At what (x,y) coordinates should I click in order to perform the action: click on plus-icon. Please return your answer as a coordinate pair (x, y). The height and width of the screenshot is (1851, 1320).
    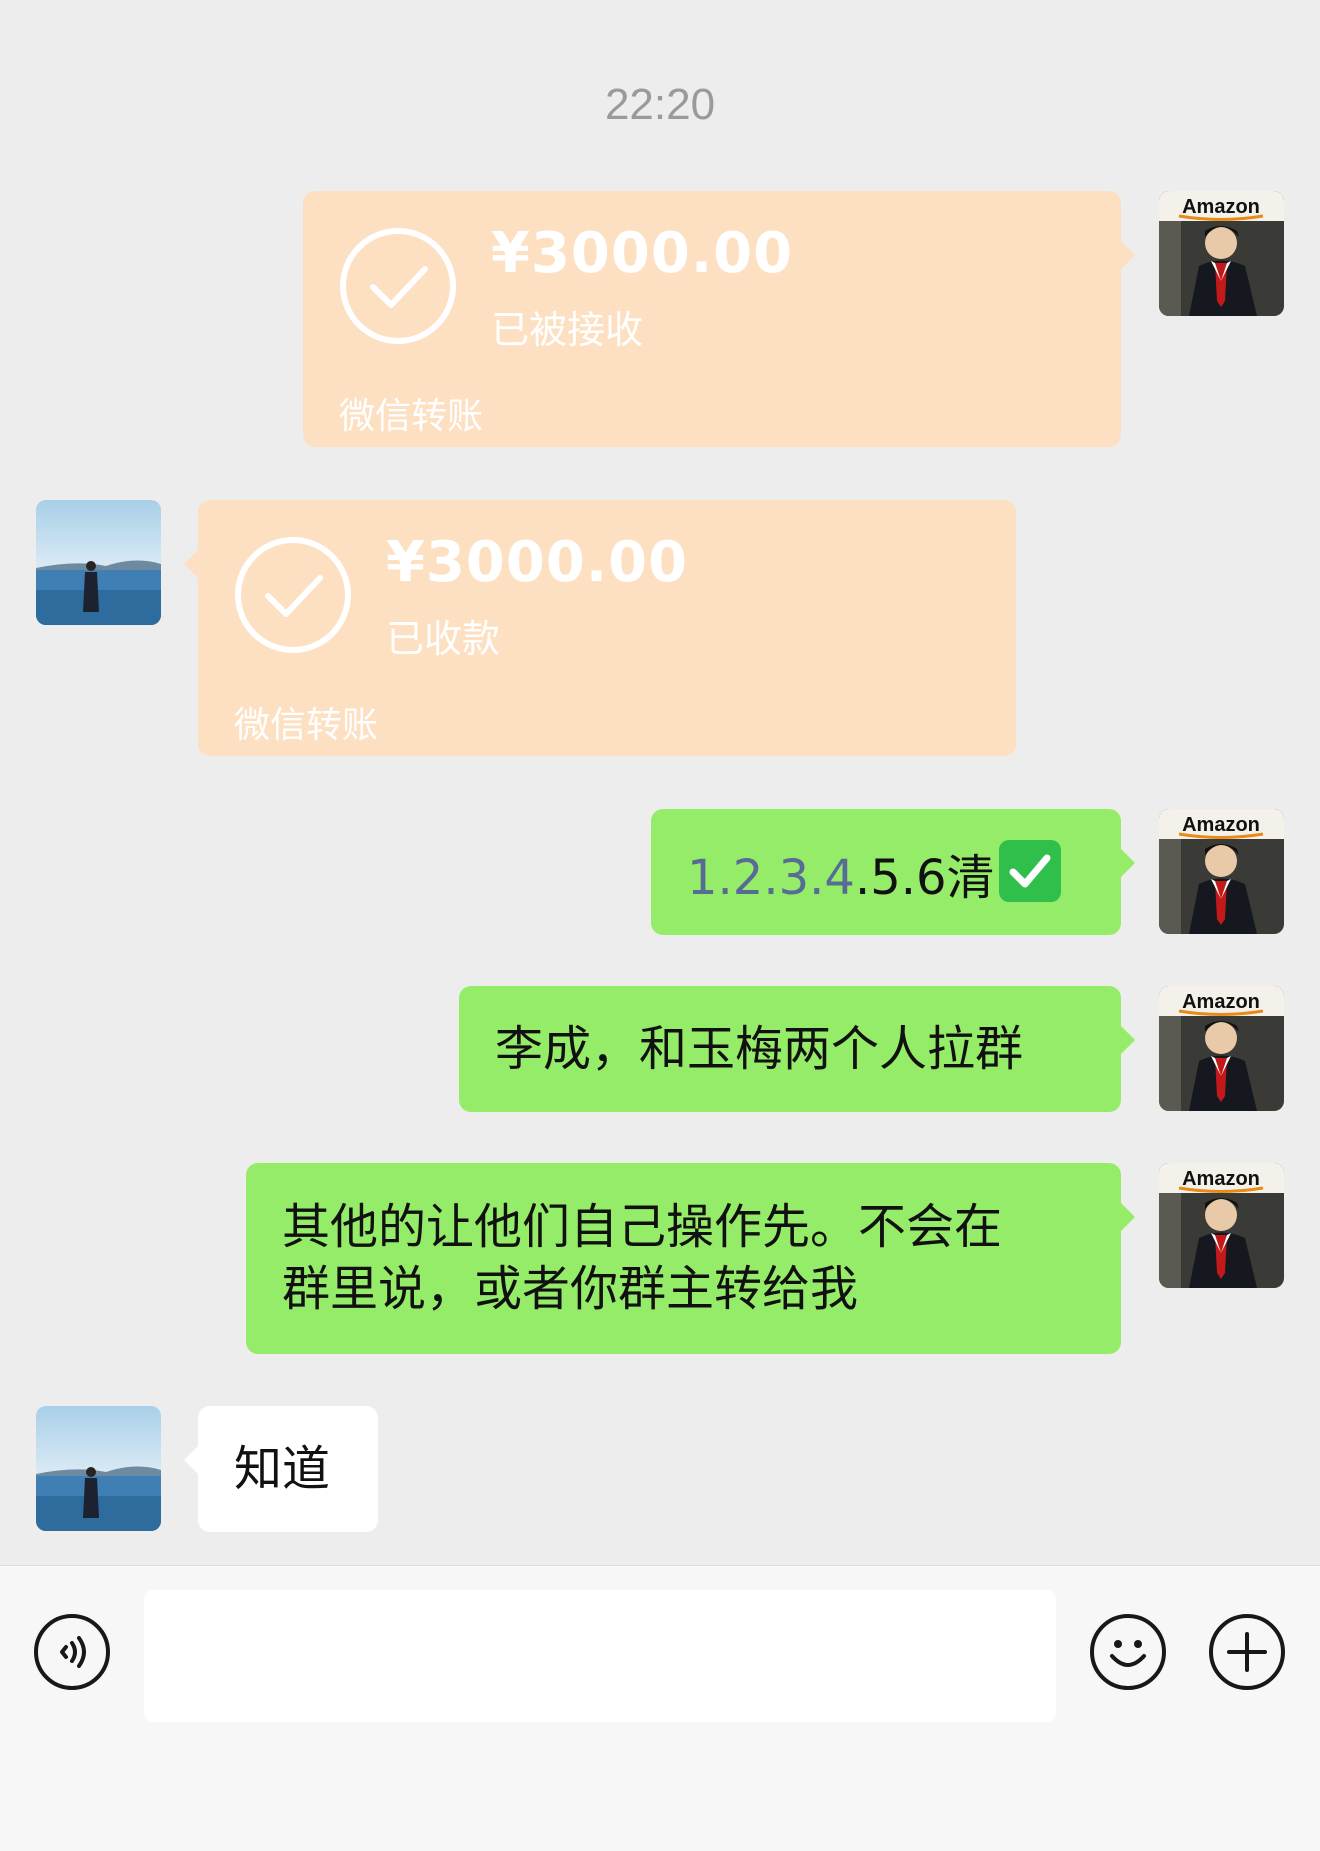
    Looking at the image, I should click on (1247, 1652).